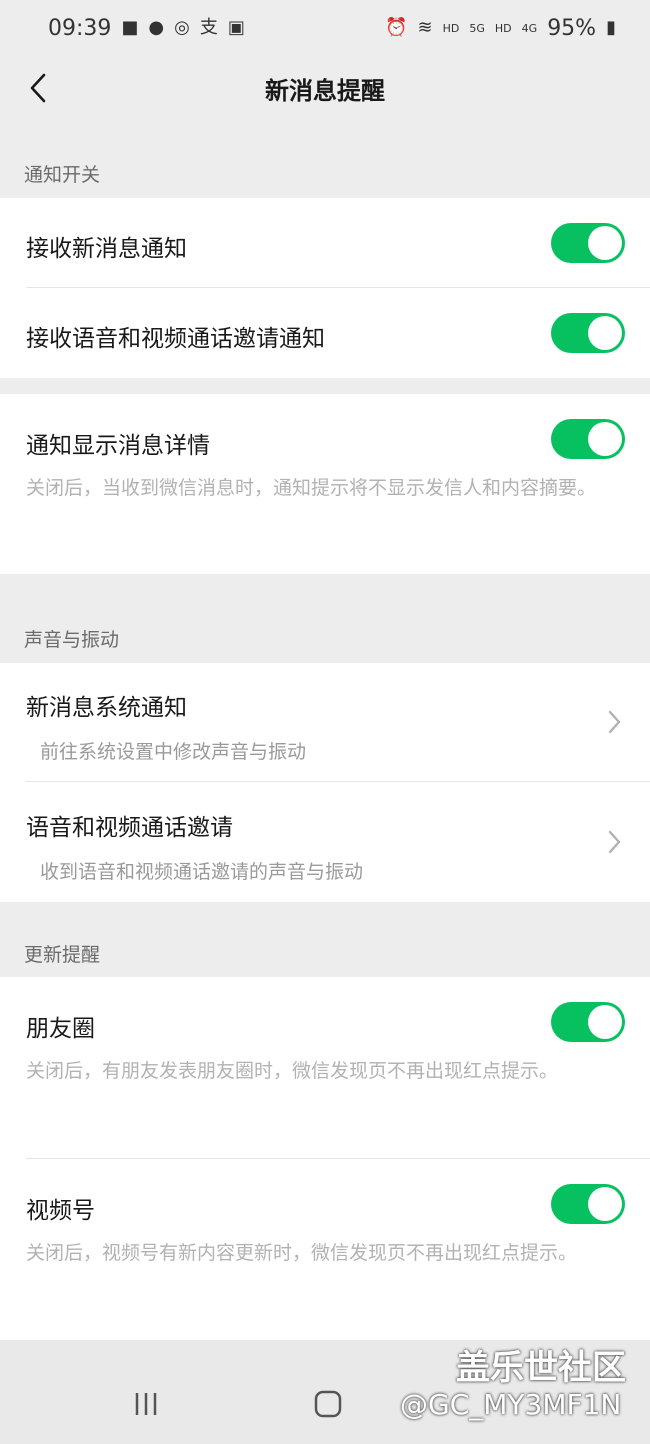  What do you see at coordinates (80, 28) in the screenshot?
I see `status-time: 09:39` at bounding box center [80, 28].